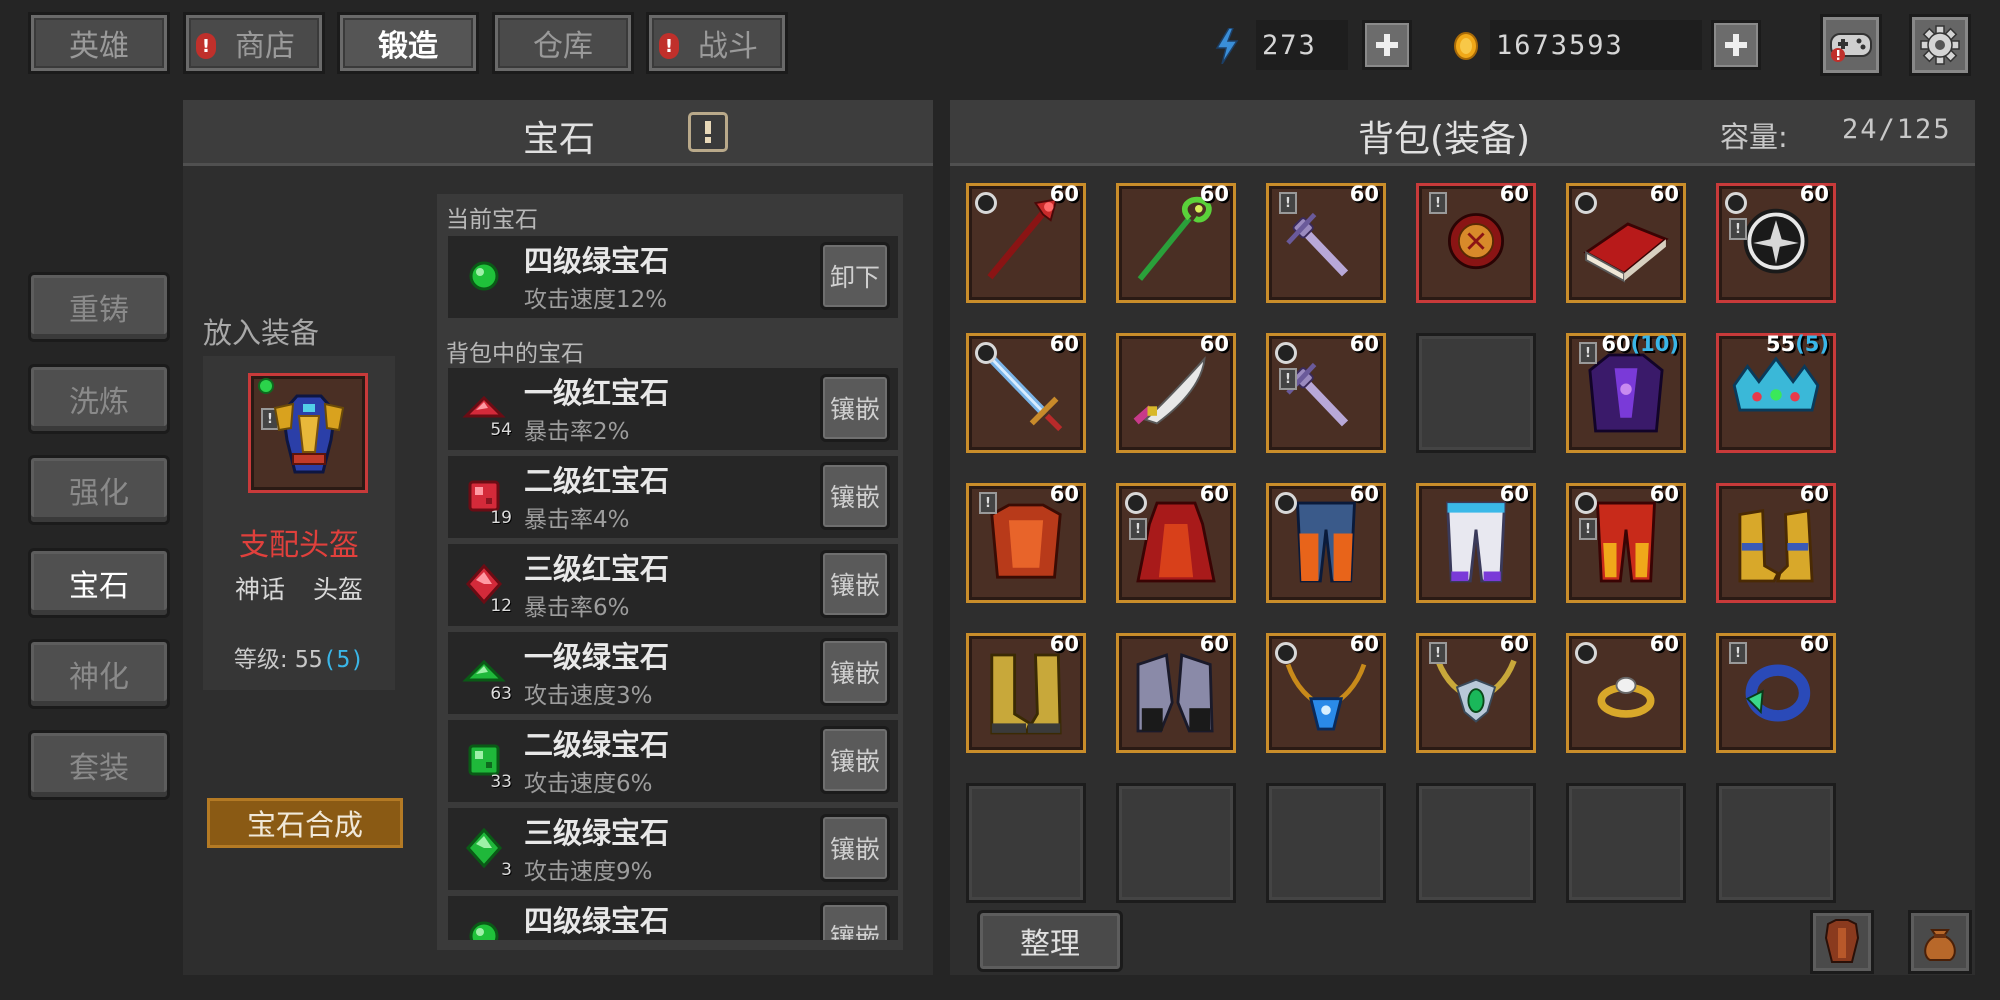 The image size is (2000, 1000). I want to click on button-label: 镶嵌, so click(854, 497).